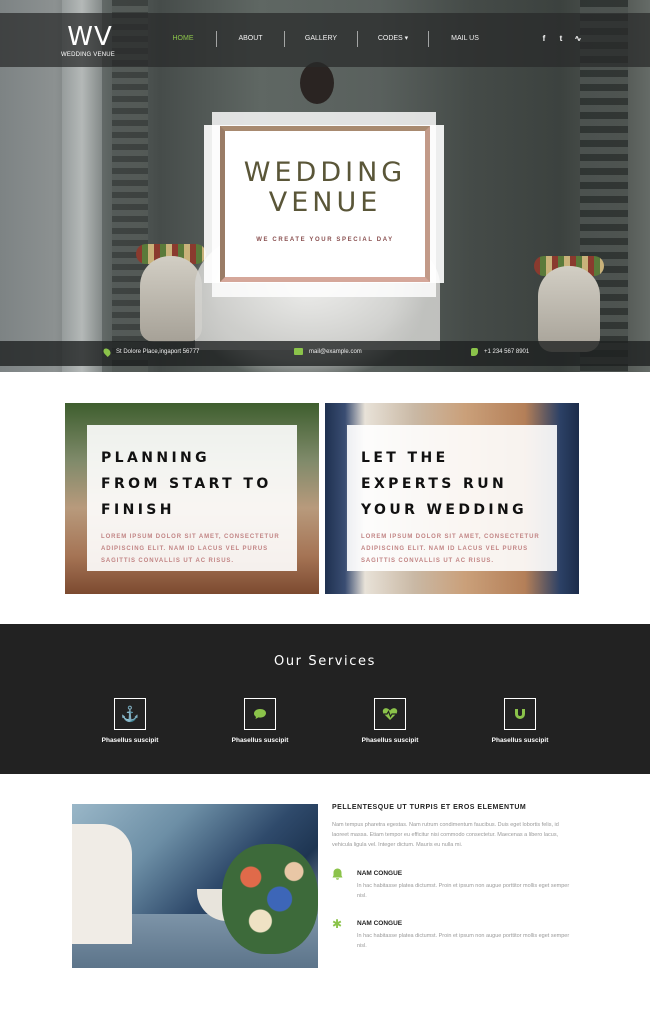  What do you see at coordinates (578, 39) in the screenshot?
I see `rss-icon: ∿` at bounding box center [578, 39].